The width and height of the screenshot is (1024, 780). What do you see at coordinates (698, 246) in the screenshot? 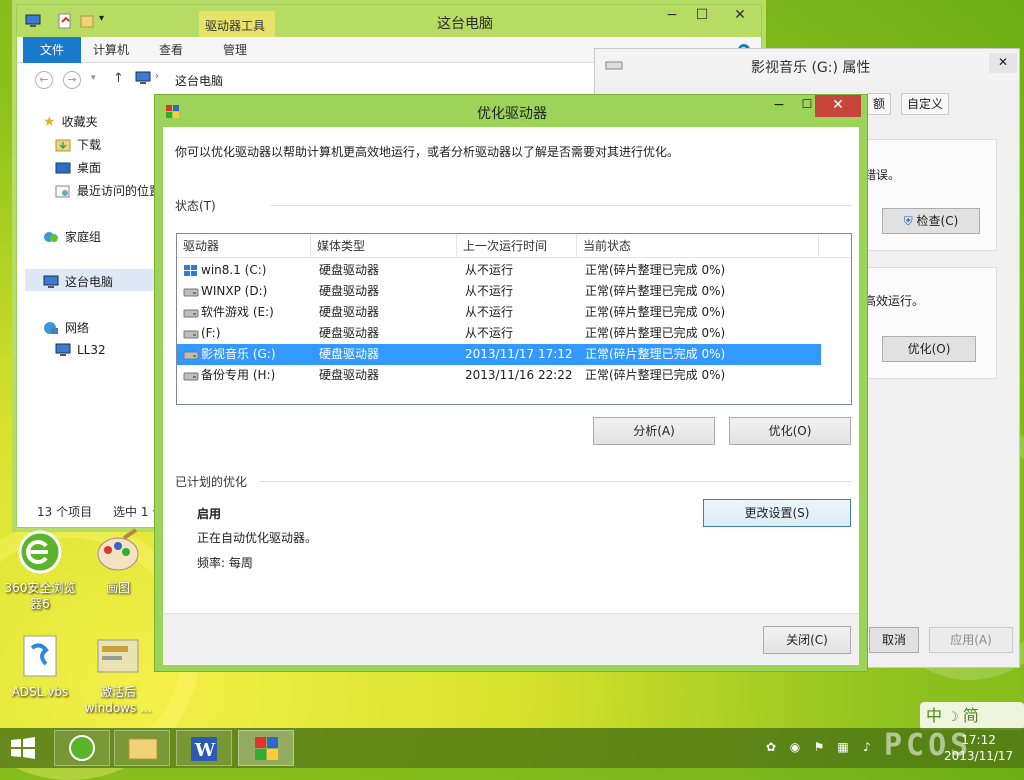
I see `col-current-status: 当前状态` at bounding box center [698, 246].